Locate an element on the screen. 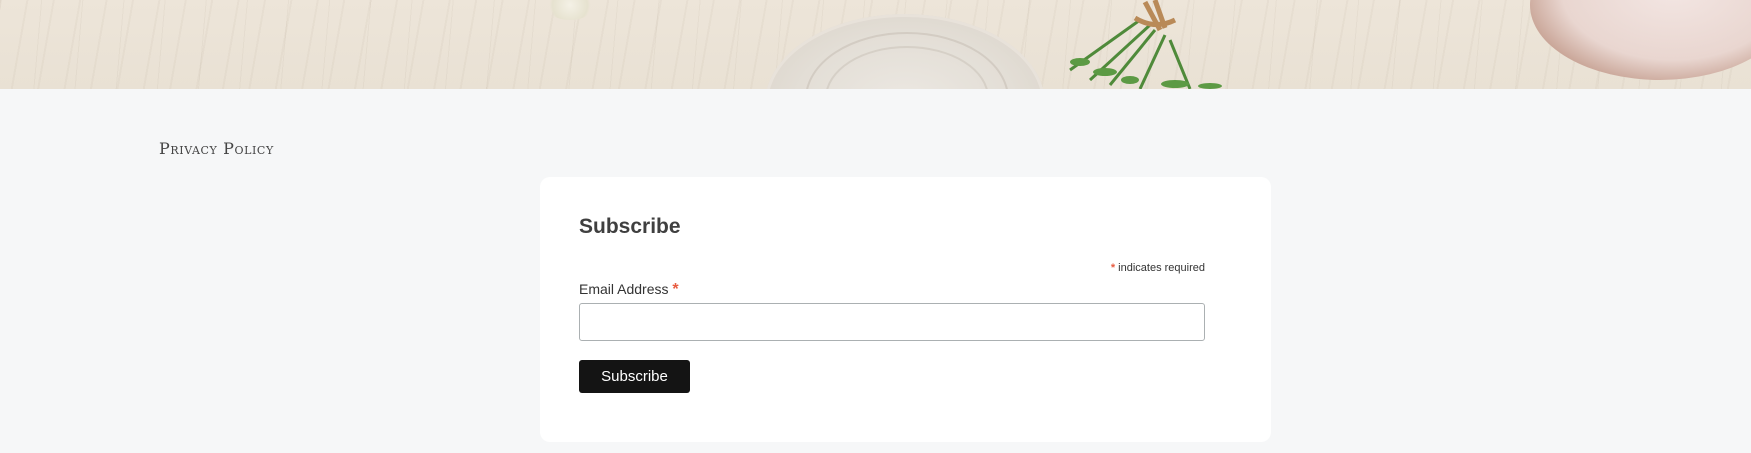 The image size is (1751, 453). email-label: Email Address * is located at coordinates (629, 290).